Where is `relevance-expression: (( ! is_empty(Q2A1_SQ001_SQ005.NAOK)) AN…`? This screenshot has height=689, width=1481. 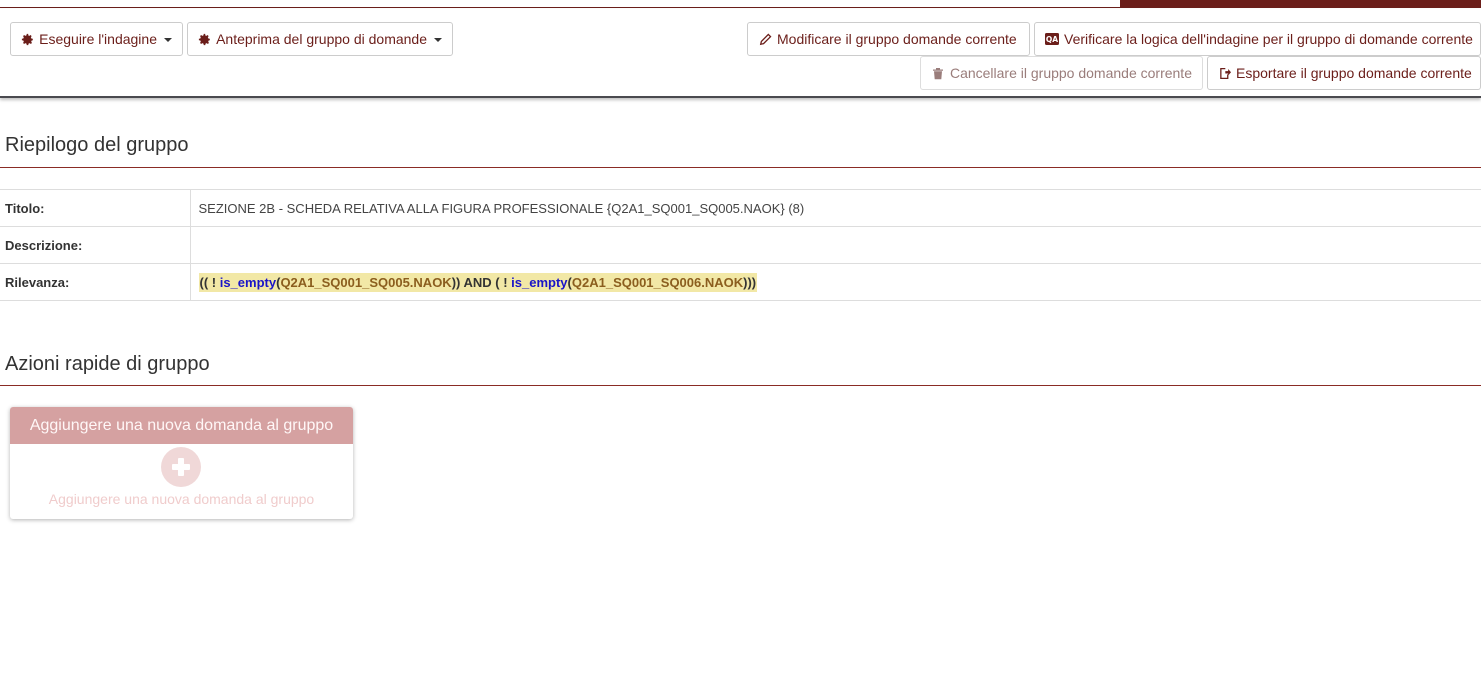
relevance-expression: (( ! is_empty(Q2A1_SQ001_SQ005.NAOK)) AN… is located at coordinates (478, 282).